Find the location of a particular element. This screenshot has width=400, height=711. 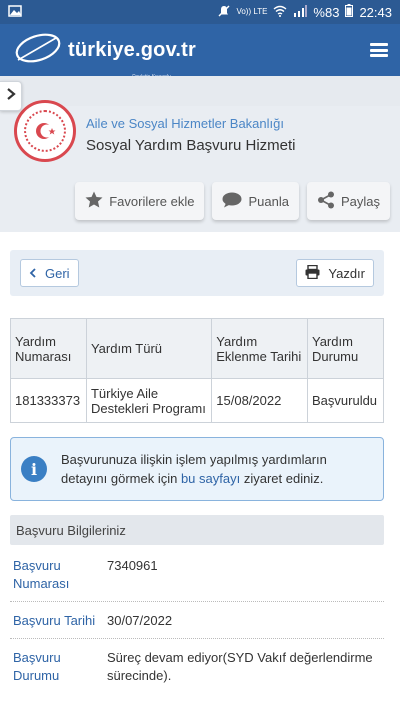

add-favorite-button: Favorilere ekle is located at coordinates (140, 201).